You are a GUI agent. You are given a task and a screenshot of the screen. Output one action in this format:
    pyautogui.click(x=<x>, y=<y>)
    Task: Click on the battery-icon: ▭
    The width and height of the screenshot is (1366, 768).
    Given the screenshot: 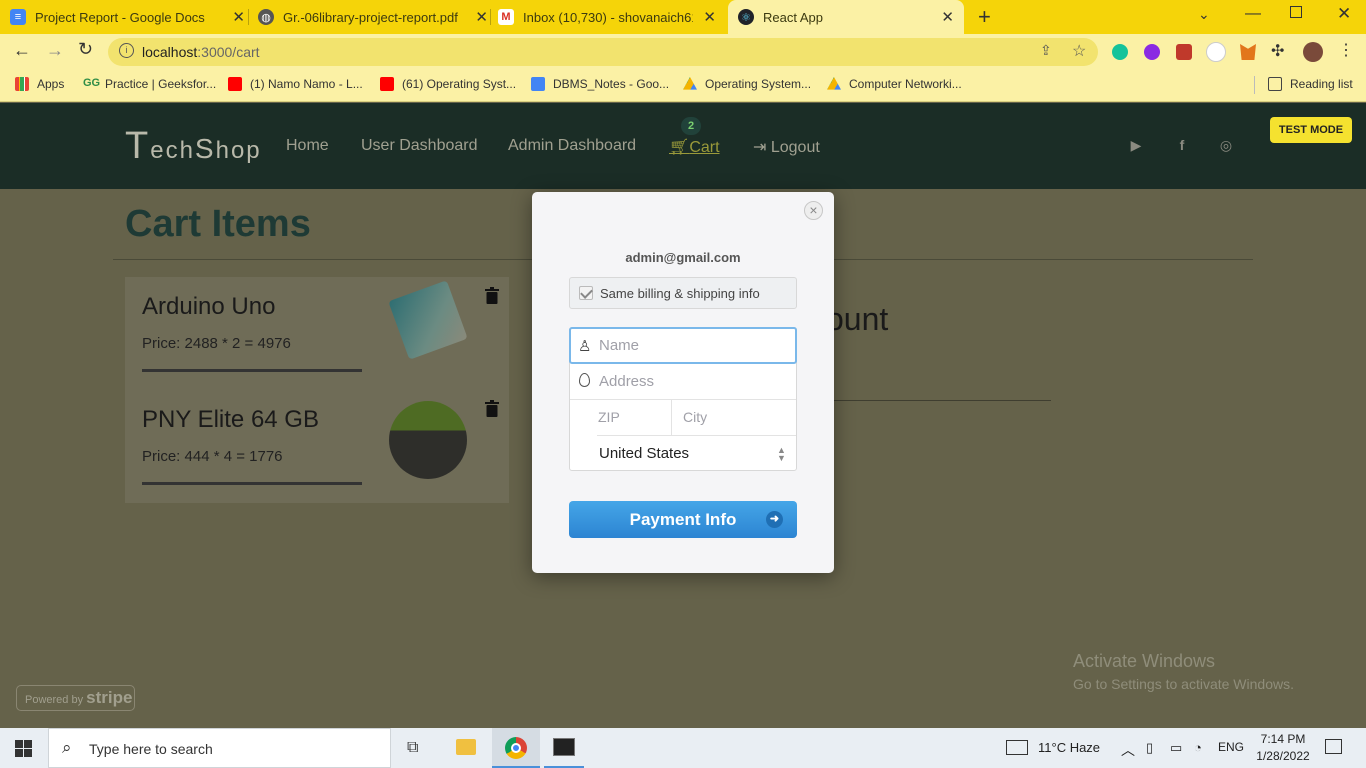 What is the action you would take?
    pyautogui.click(x=1176, y=748)
    